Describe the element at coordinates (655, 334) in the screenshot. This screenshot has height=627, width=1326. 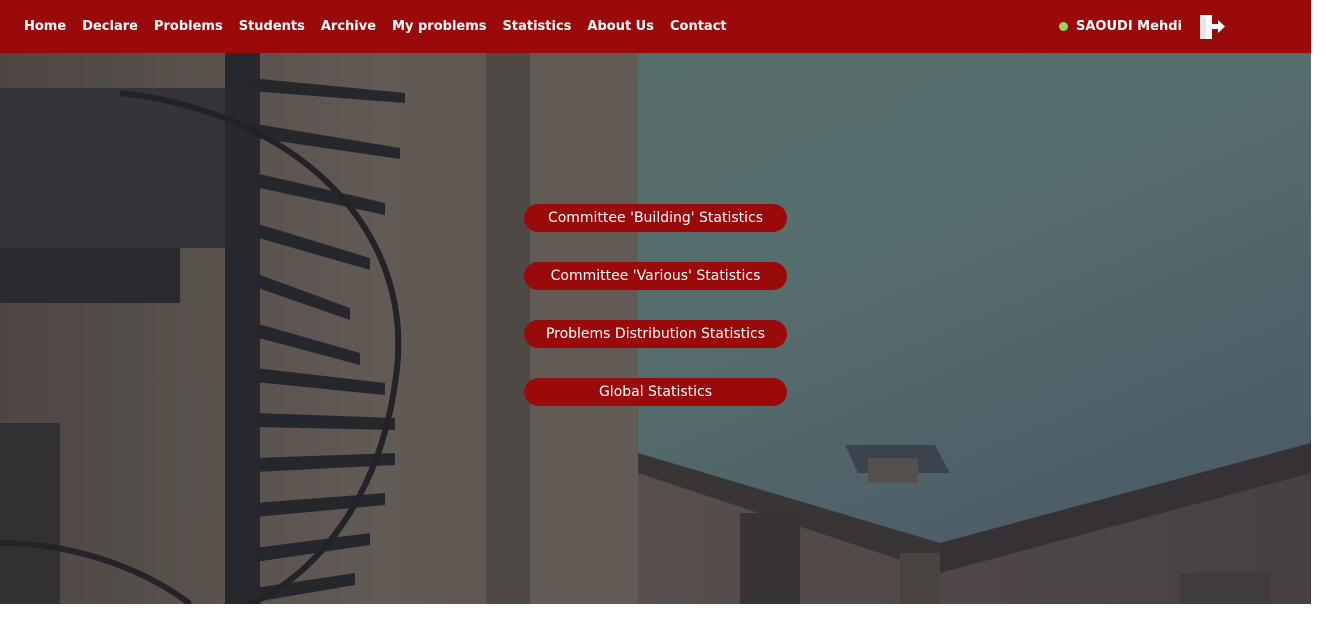
I see `problems-distribution-statistics-button: Problems Distribution Statistics` at that location.